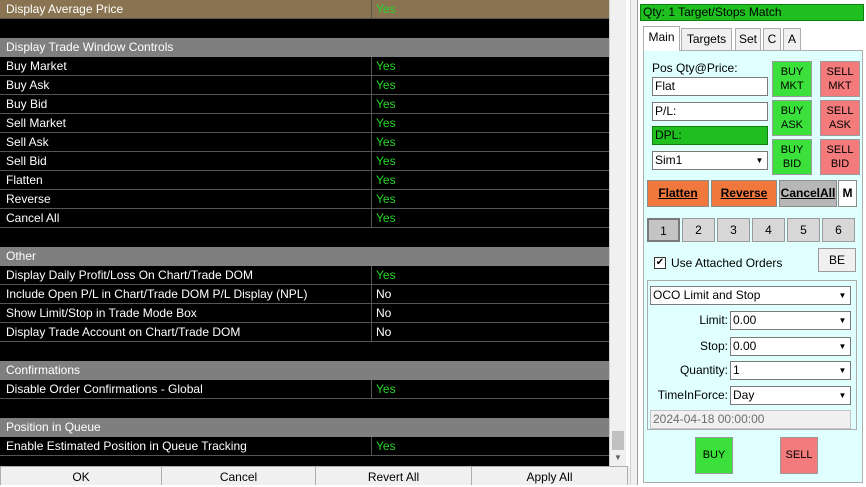 Image resolution: width=866 pixels, height=487 pixels. Describe the element at coordinates (81, 475) in the screenshot. I see `ok-button: OK` at that location.